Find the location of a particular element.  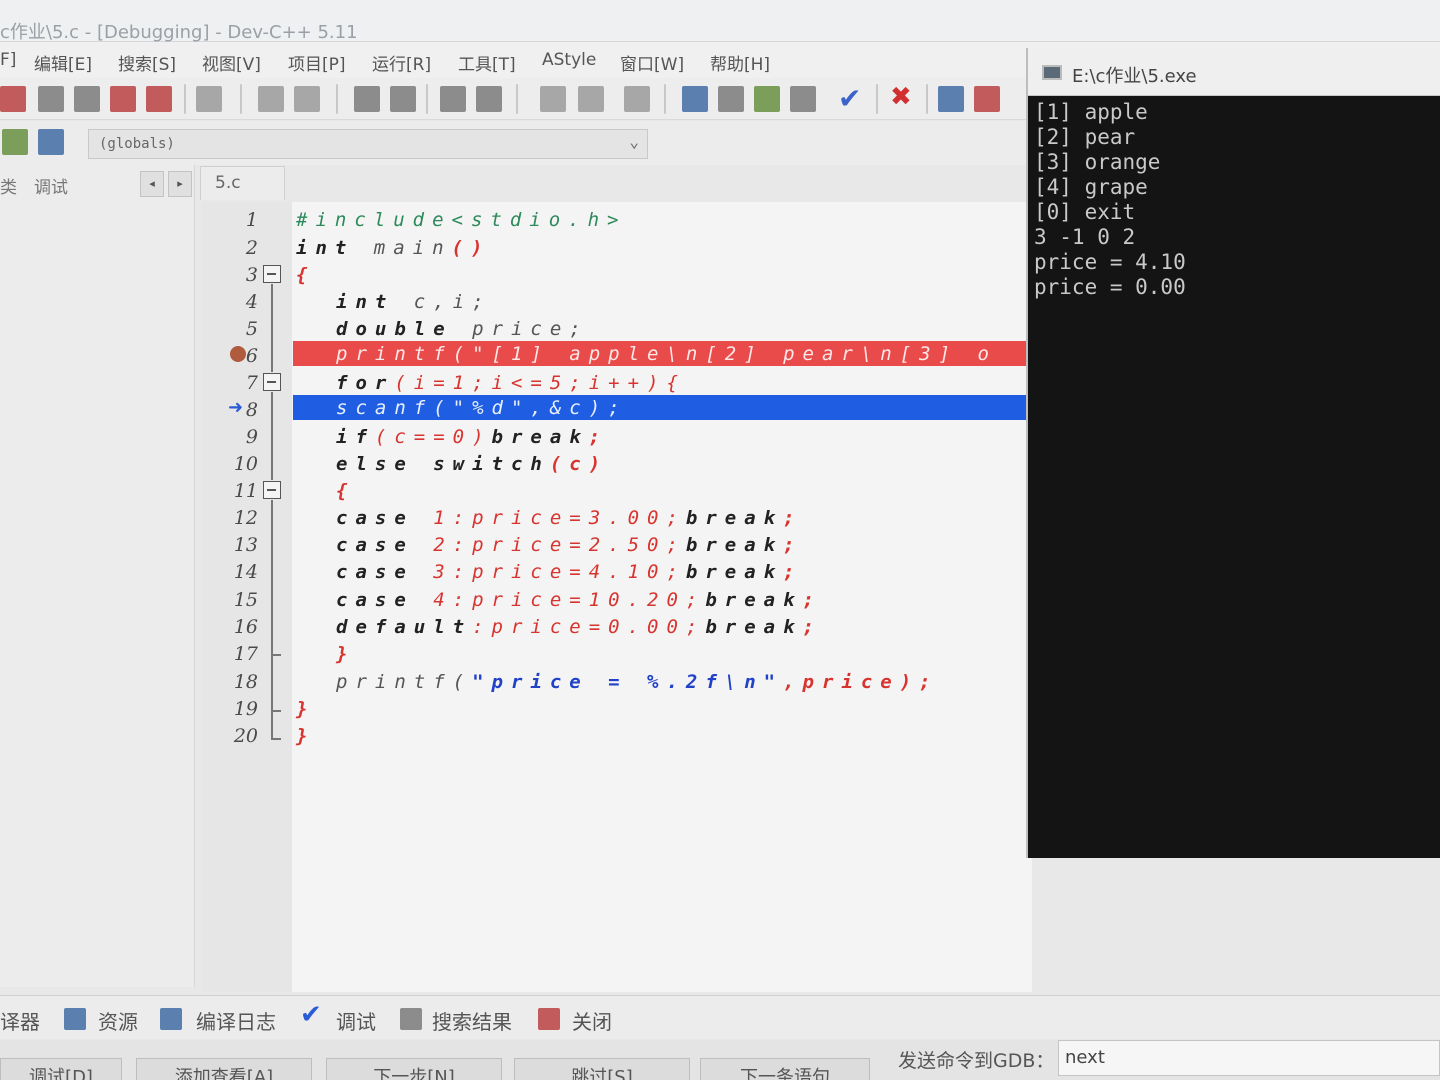

console-title-bar: E:\c作业\5.exe is located at coordinates (1234, 72).